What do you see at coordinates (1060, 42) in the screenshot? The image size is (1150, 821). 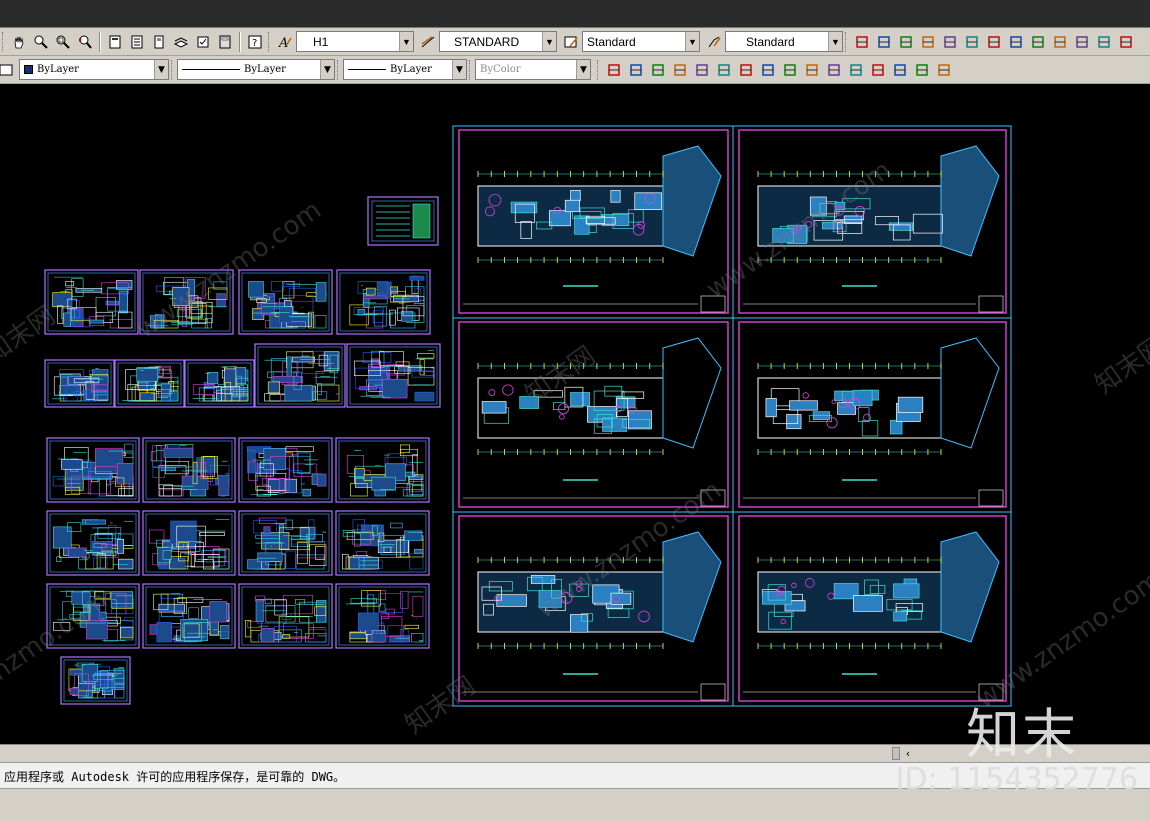 I see `insert-icon` at bounding box center [1060, 42].